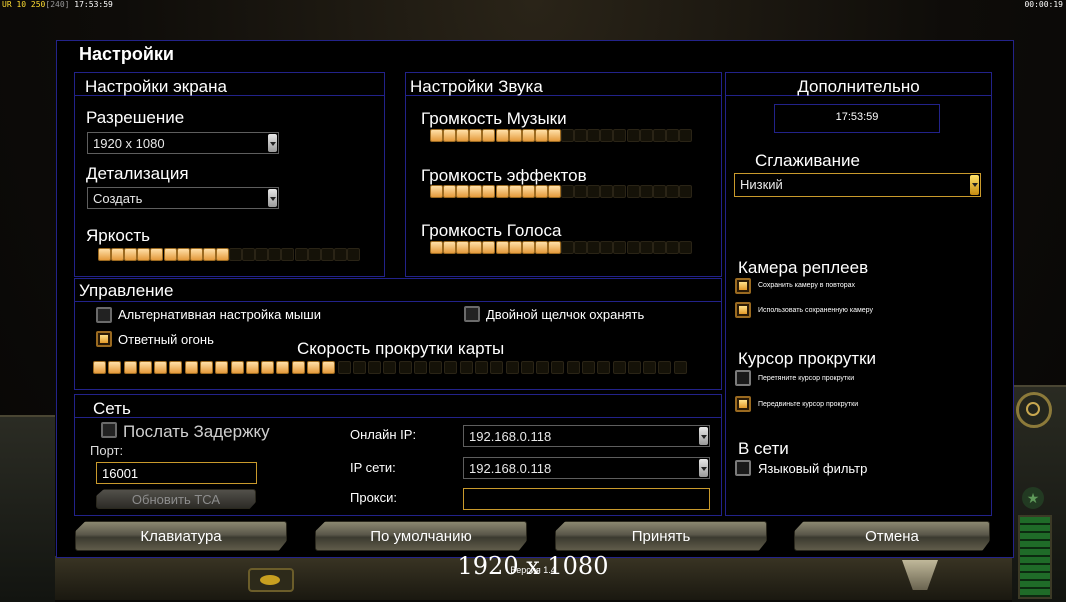 The image size is (1066, 602). I want to click on proxy-field, so click(586, 499).